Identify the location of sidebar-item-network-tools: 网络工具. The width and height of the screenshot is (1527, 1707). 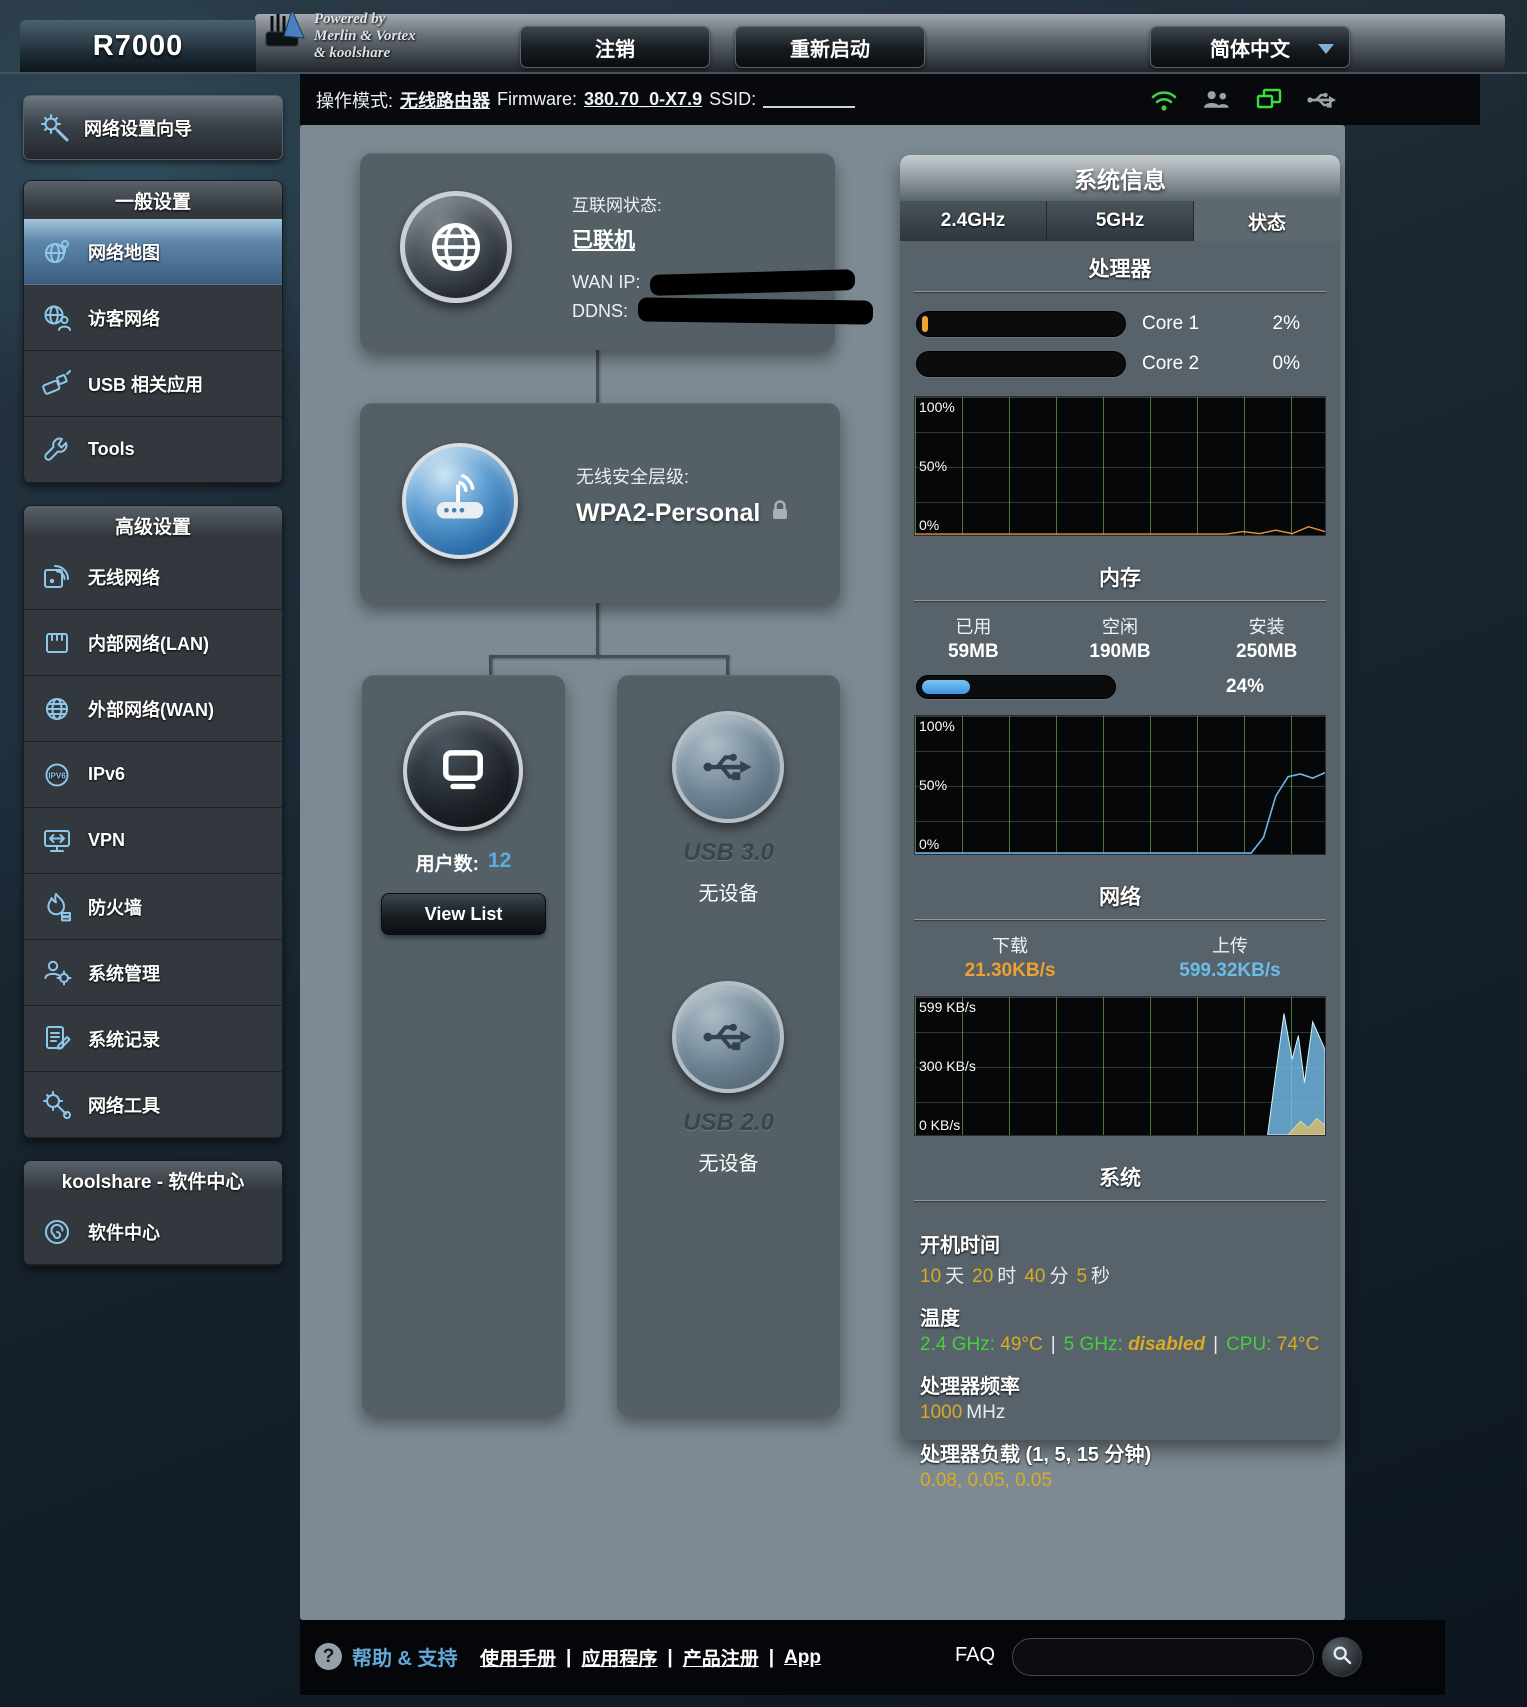
(153, 1105).